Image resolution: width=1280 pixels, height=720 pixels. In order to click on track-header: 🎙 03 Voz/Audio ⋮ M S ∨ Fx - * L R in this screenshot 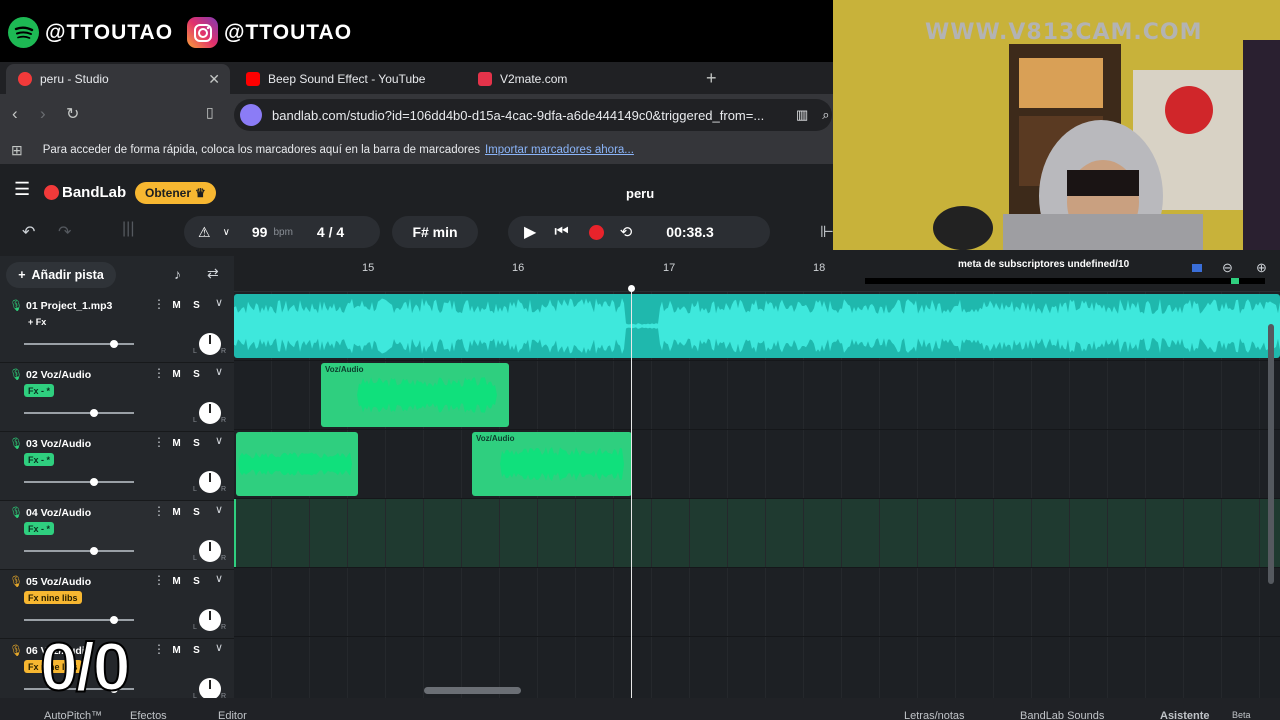, I will do `click(117, 466)`.